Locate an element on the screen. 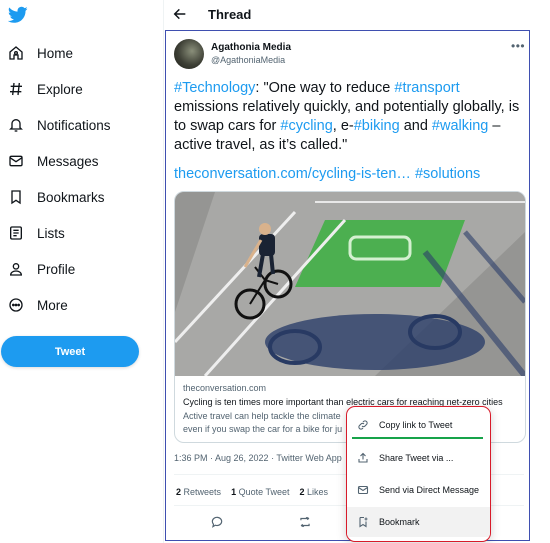 This screenshot has height=543, width=550. tweet-button: Tweet is located at coordinates (70, 351).